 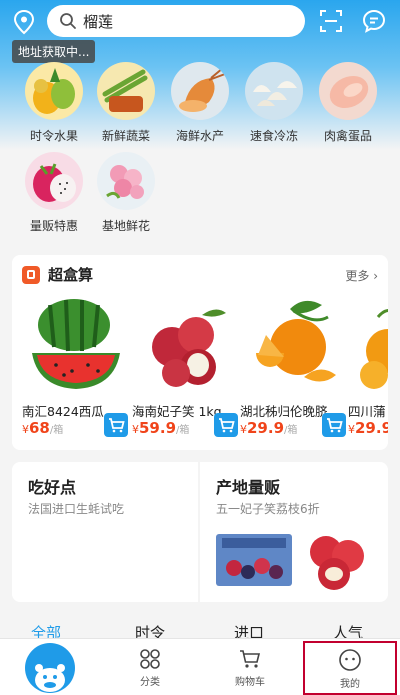 I want to click on product-card: 湖北秭归伦晚脐... ¥29.9/箱, so click(x=295, y=366).